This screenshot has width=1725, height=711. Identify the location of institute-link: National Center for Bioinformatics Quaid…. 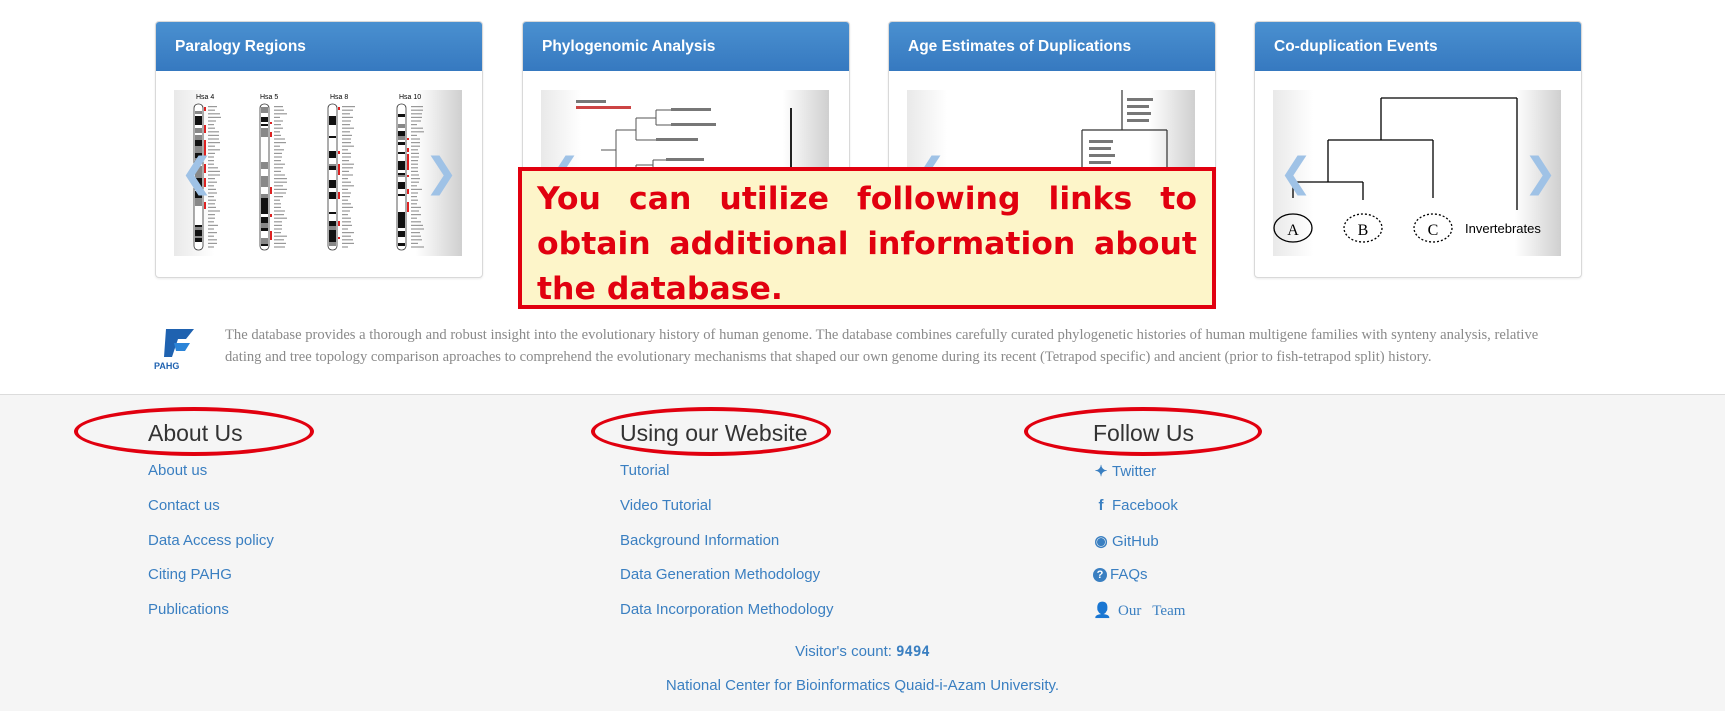
(862, 685).